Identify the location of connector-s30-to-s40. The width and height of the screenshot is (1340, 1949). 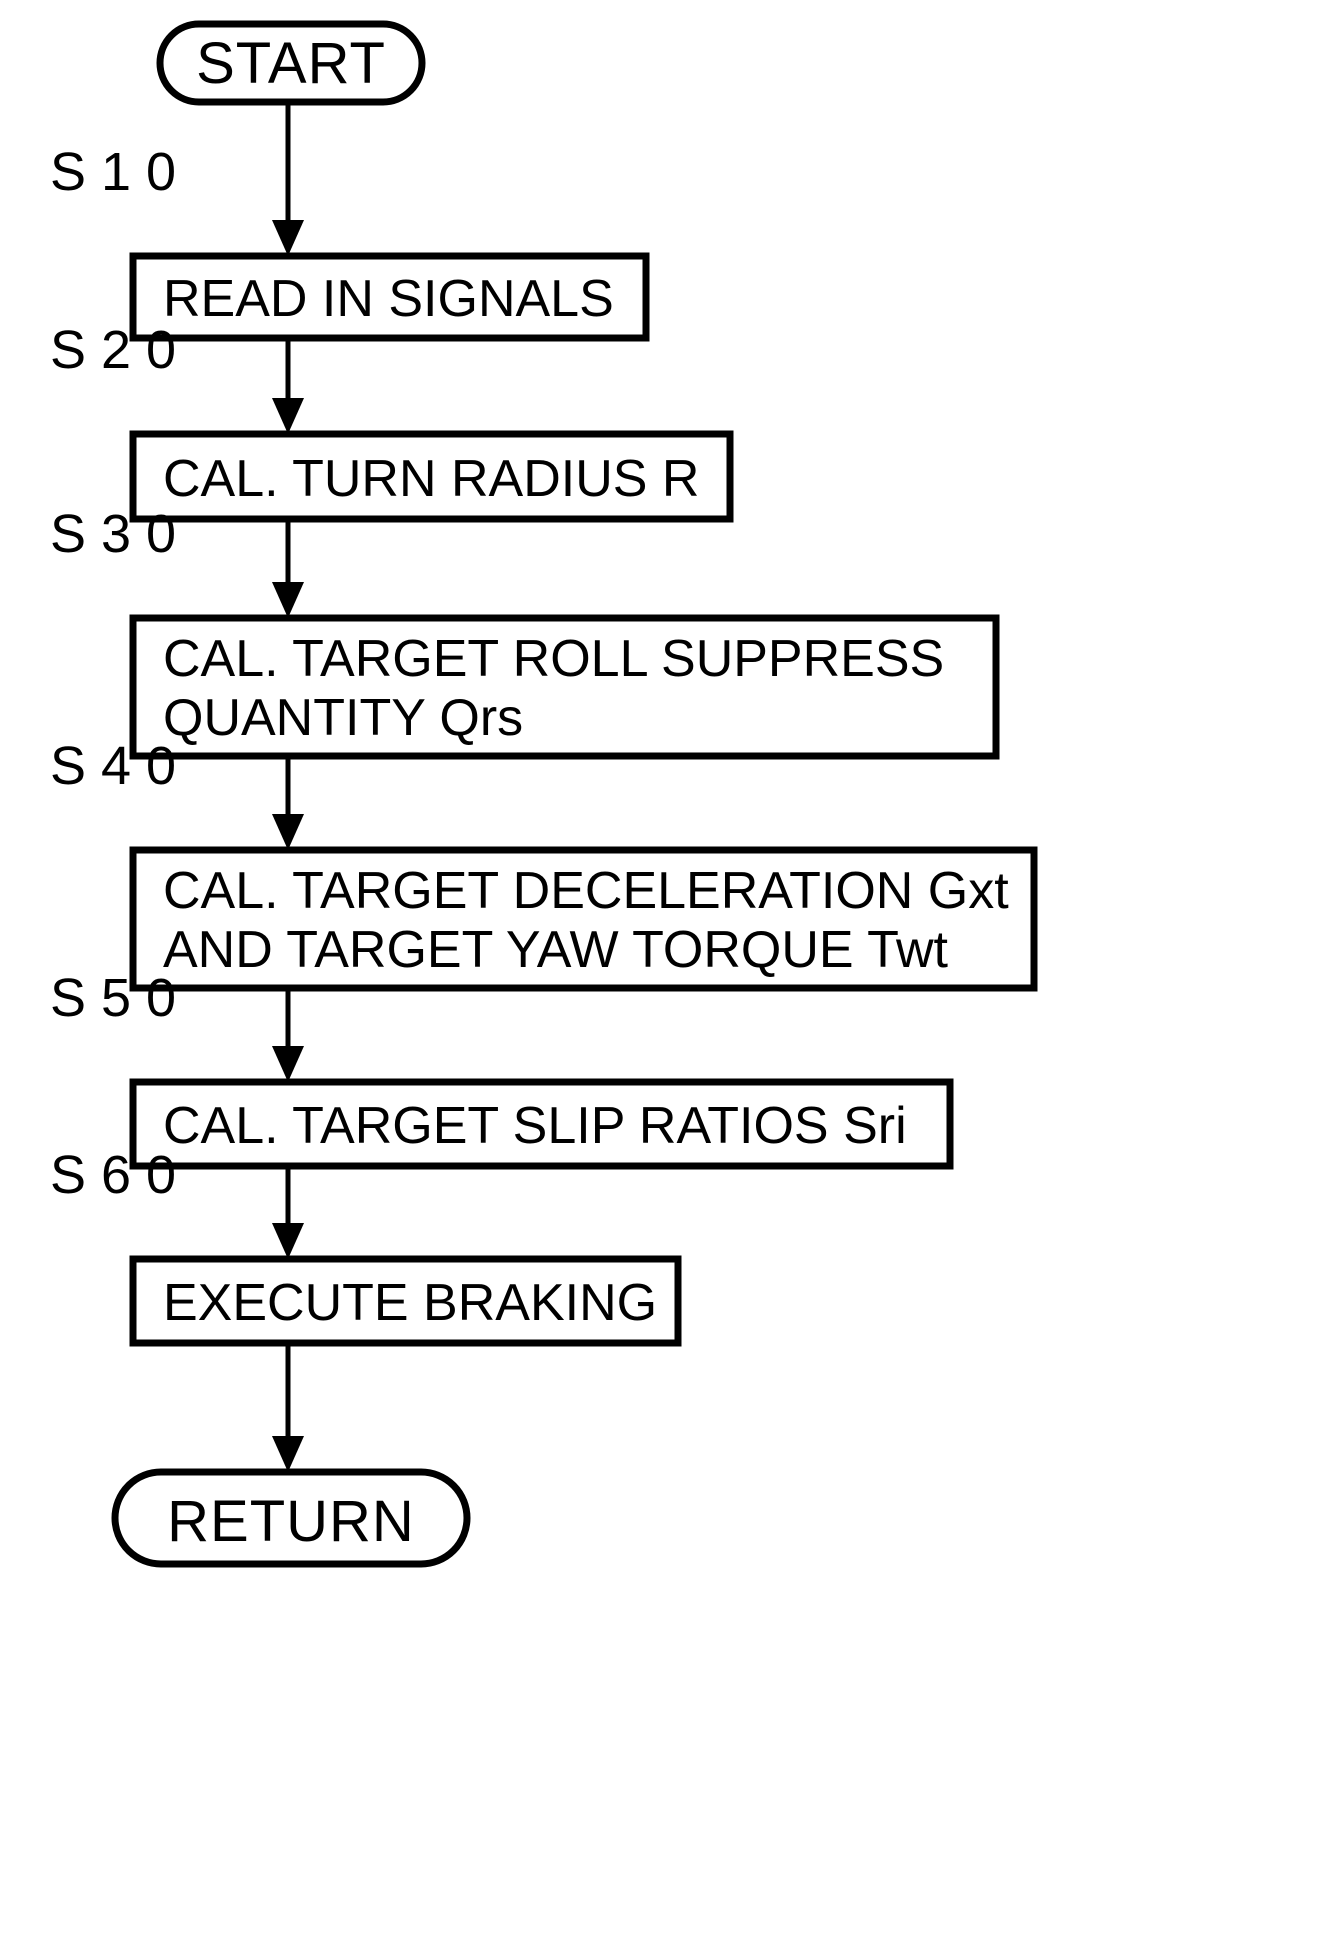
(288, 803).